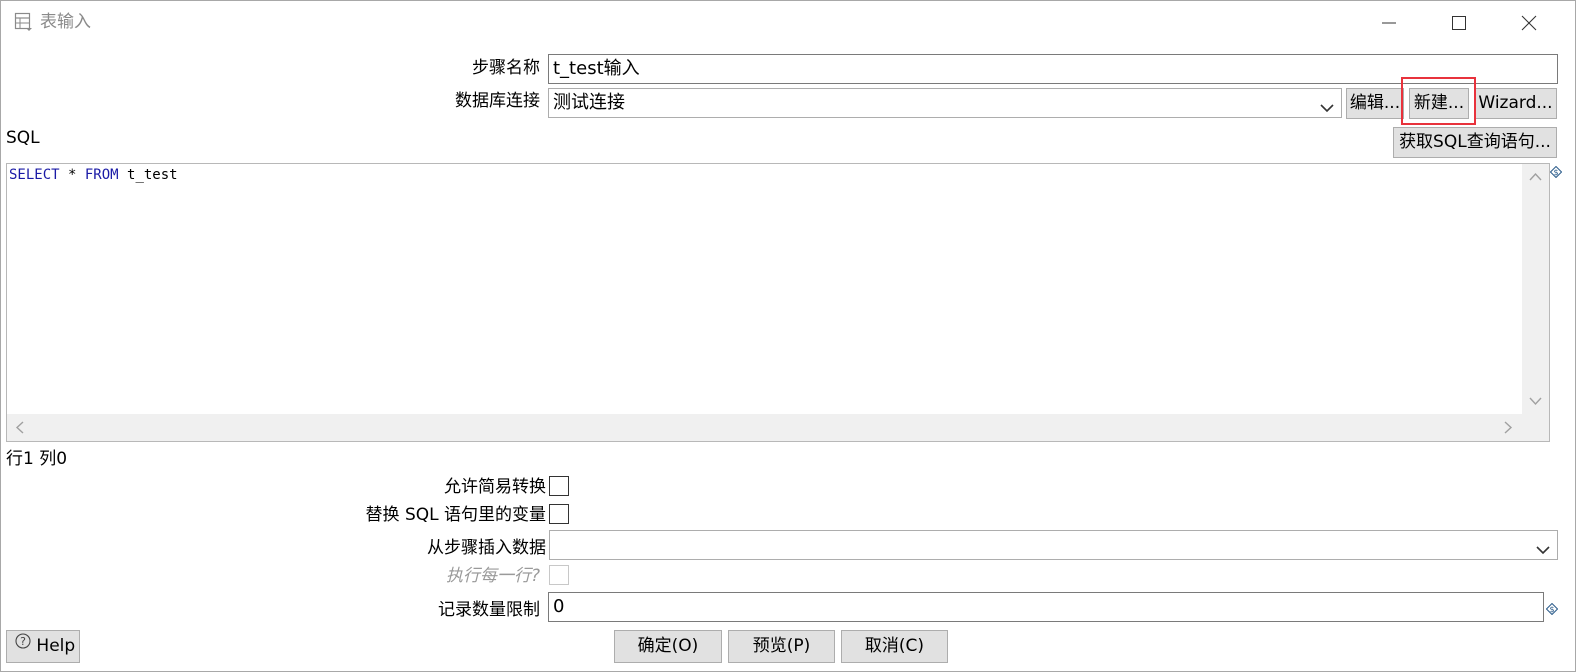 Image resolution: width=1576 pixels, height=672 pixels. I want to click on sql-star: *, so click(72, 175).